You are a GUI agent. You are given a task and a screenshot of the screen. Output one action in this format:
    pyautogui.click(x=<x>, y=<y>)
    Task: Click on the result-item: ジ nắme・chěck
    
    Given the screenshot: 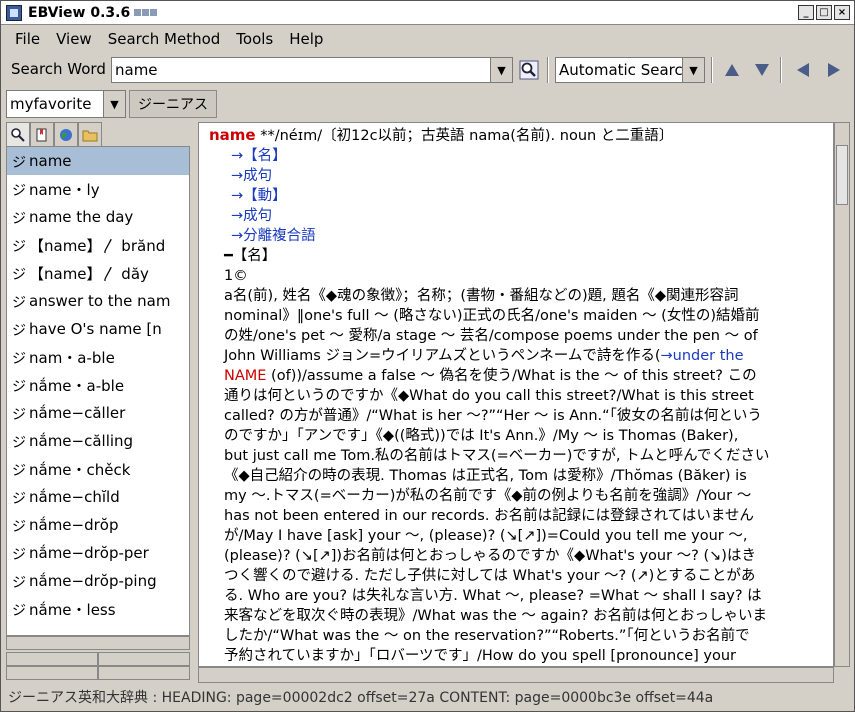 What is the action you would take?
    pyautogui.click(x=98, y=469)
    